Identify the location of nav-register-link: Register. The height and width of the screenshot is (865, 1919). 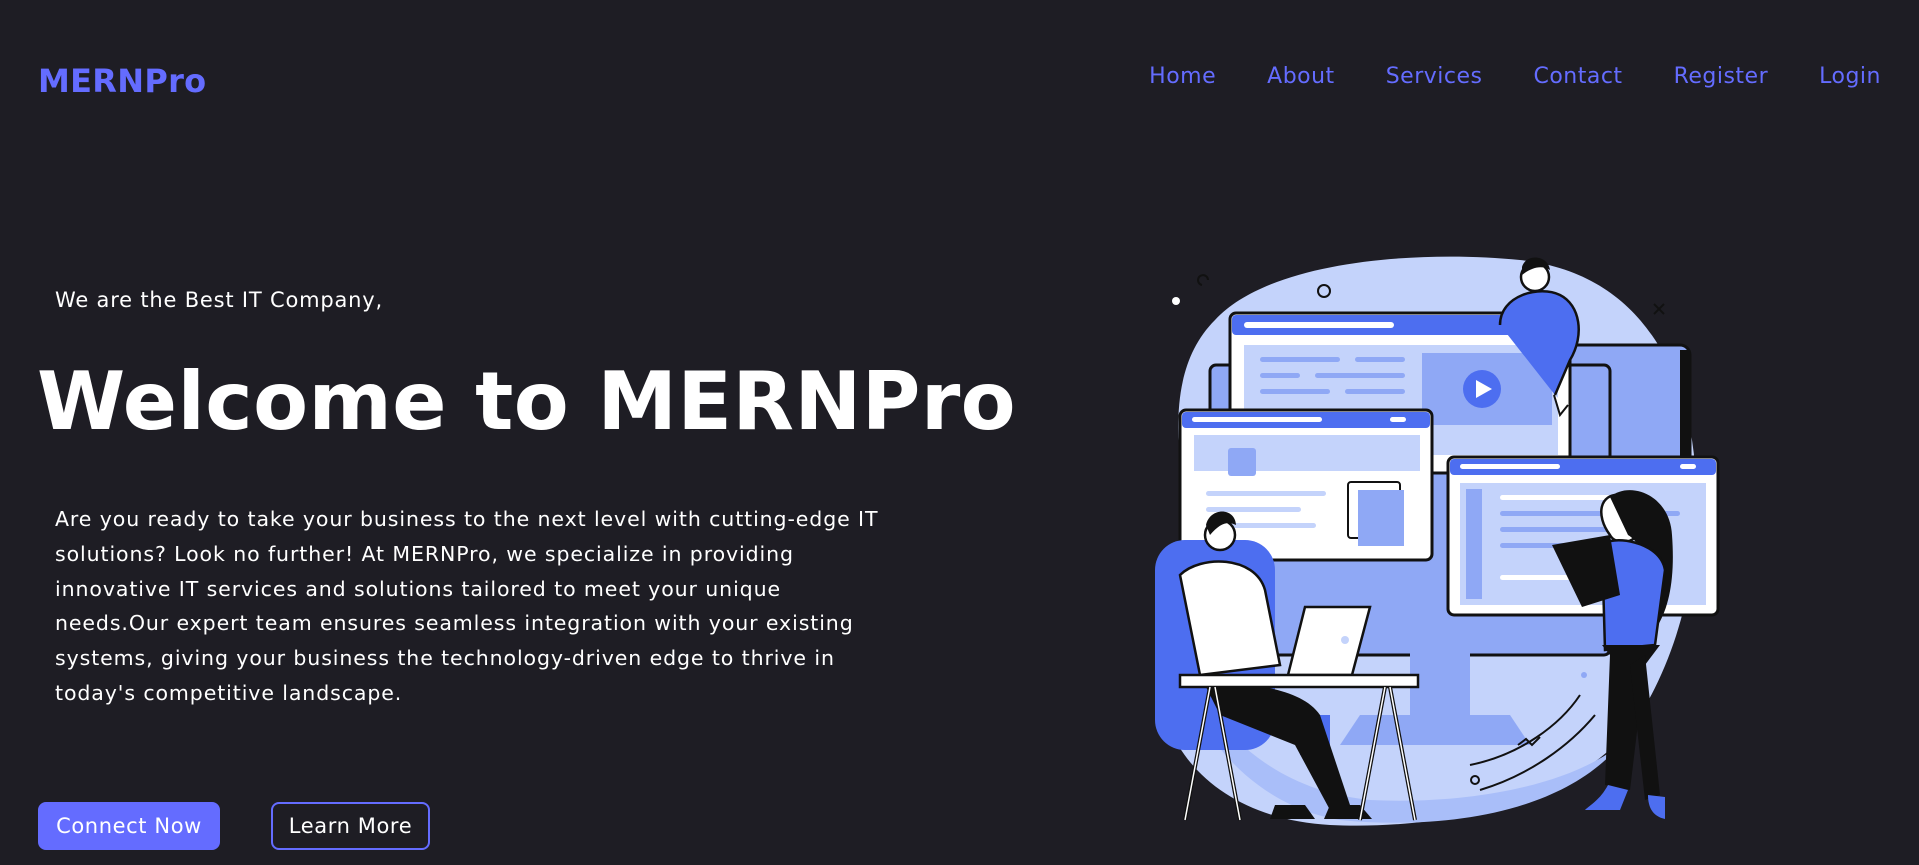
(1721, 76).